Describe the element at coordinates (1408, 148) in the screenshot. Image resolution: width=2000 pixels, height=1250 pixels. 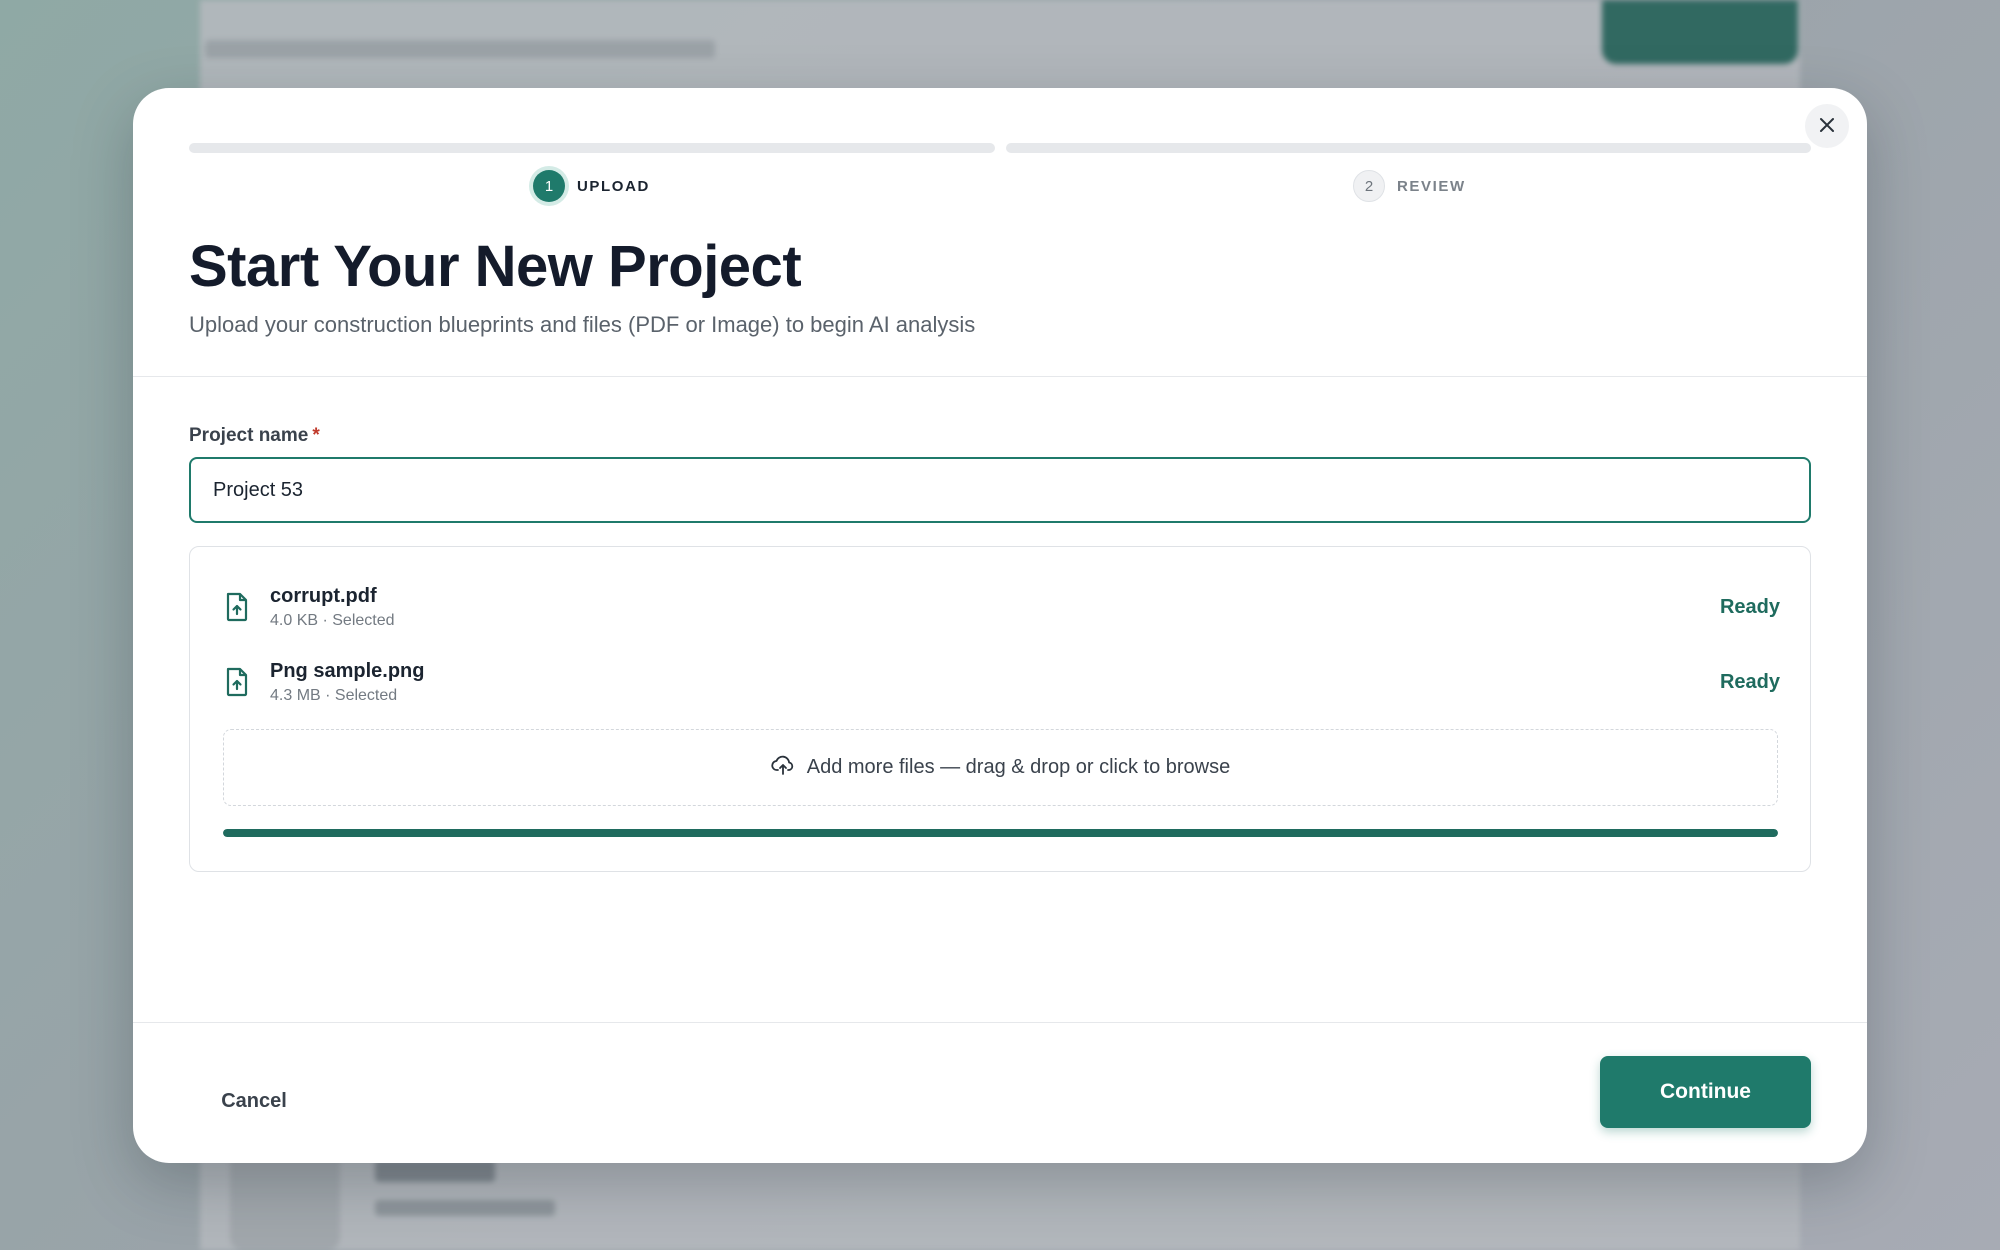
I see `step-bar-review` at that location.